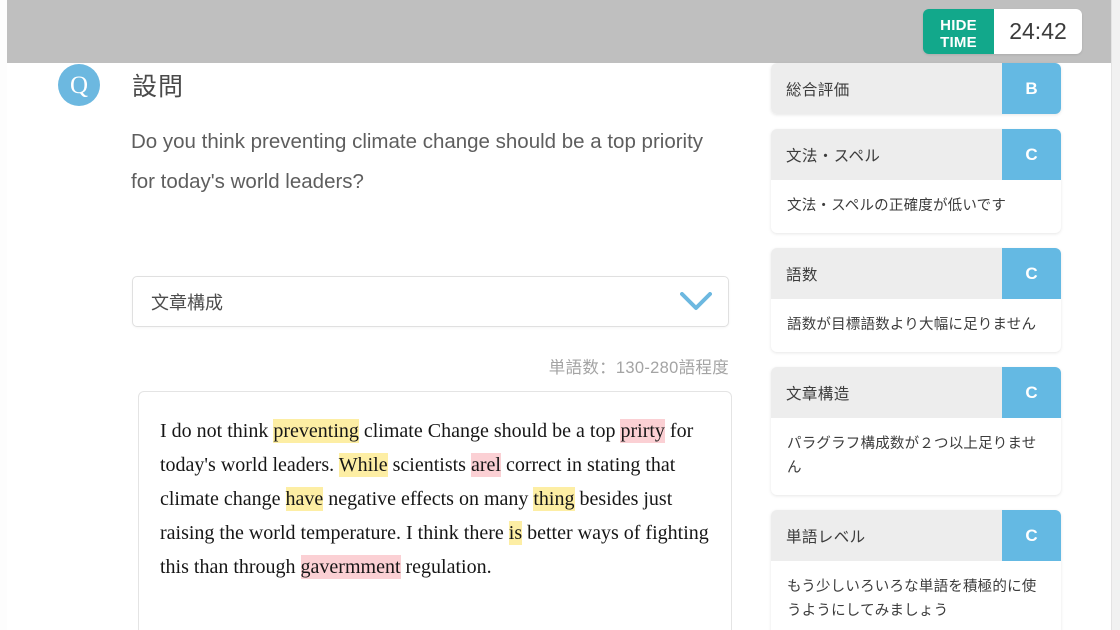 The image size is (1120, 630). Describe the element at coordinates (802, 275) in the screenshot. I see `evaluation-card-title: 語数` at that location.